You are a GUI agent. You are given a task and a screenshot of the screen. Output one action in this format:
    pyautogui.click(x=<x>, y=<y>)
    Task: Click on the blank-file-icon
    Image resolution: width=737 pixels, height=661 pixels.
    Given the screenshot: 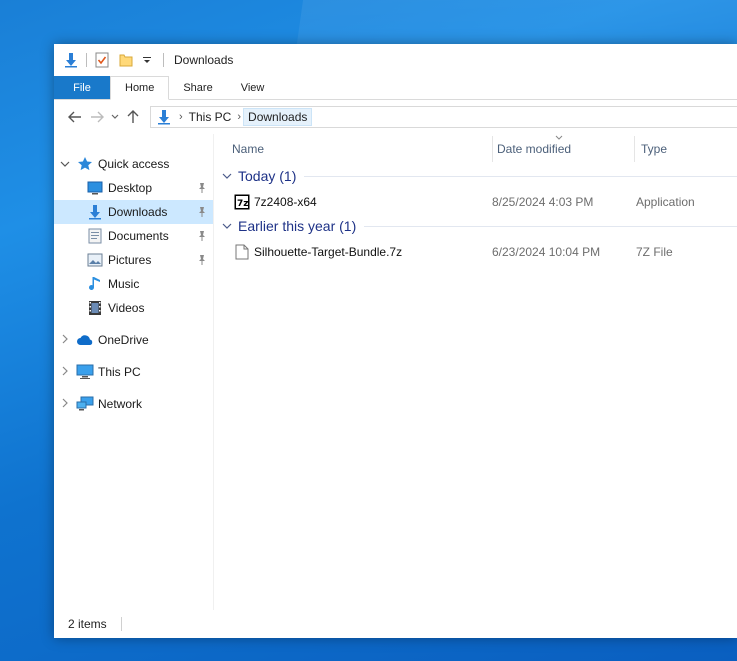 What is the action you would take?
    pyautogui.click(x=242, y=252)
    